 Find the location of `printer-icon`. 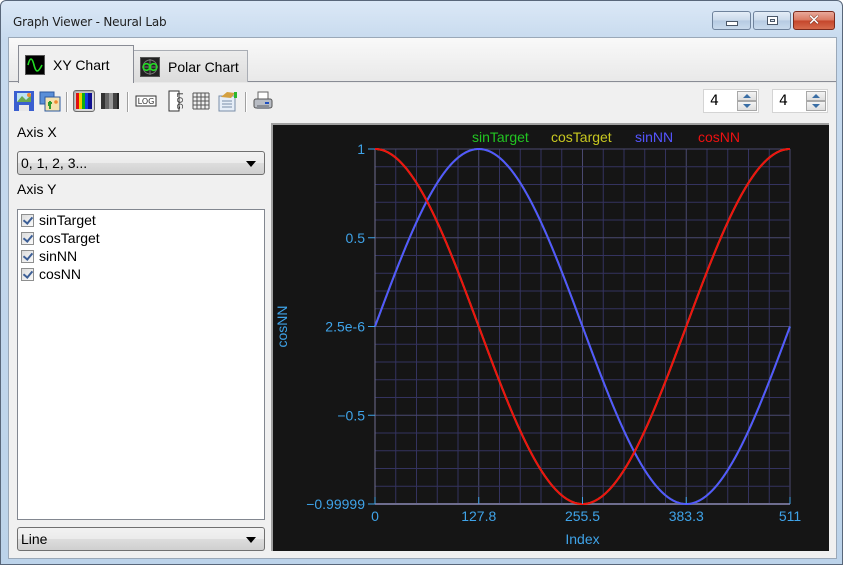

printer-icon is located at coordinates (263, 100).